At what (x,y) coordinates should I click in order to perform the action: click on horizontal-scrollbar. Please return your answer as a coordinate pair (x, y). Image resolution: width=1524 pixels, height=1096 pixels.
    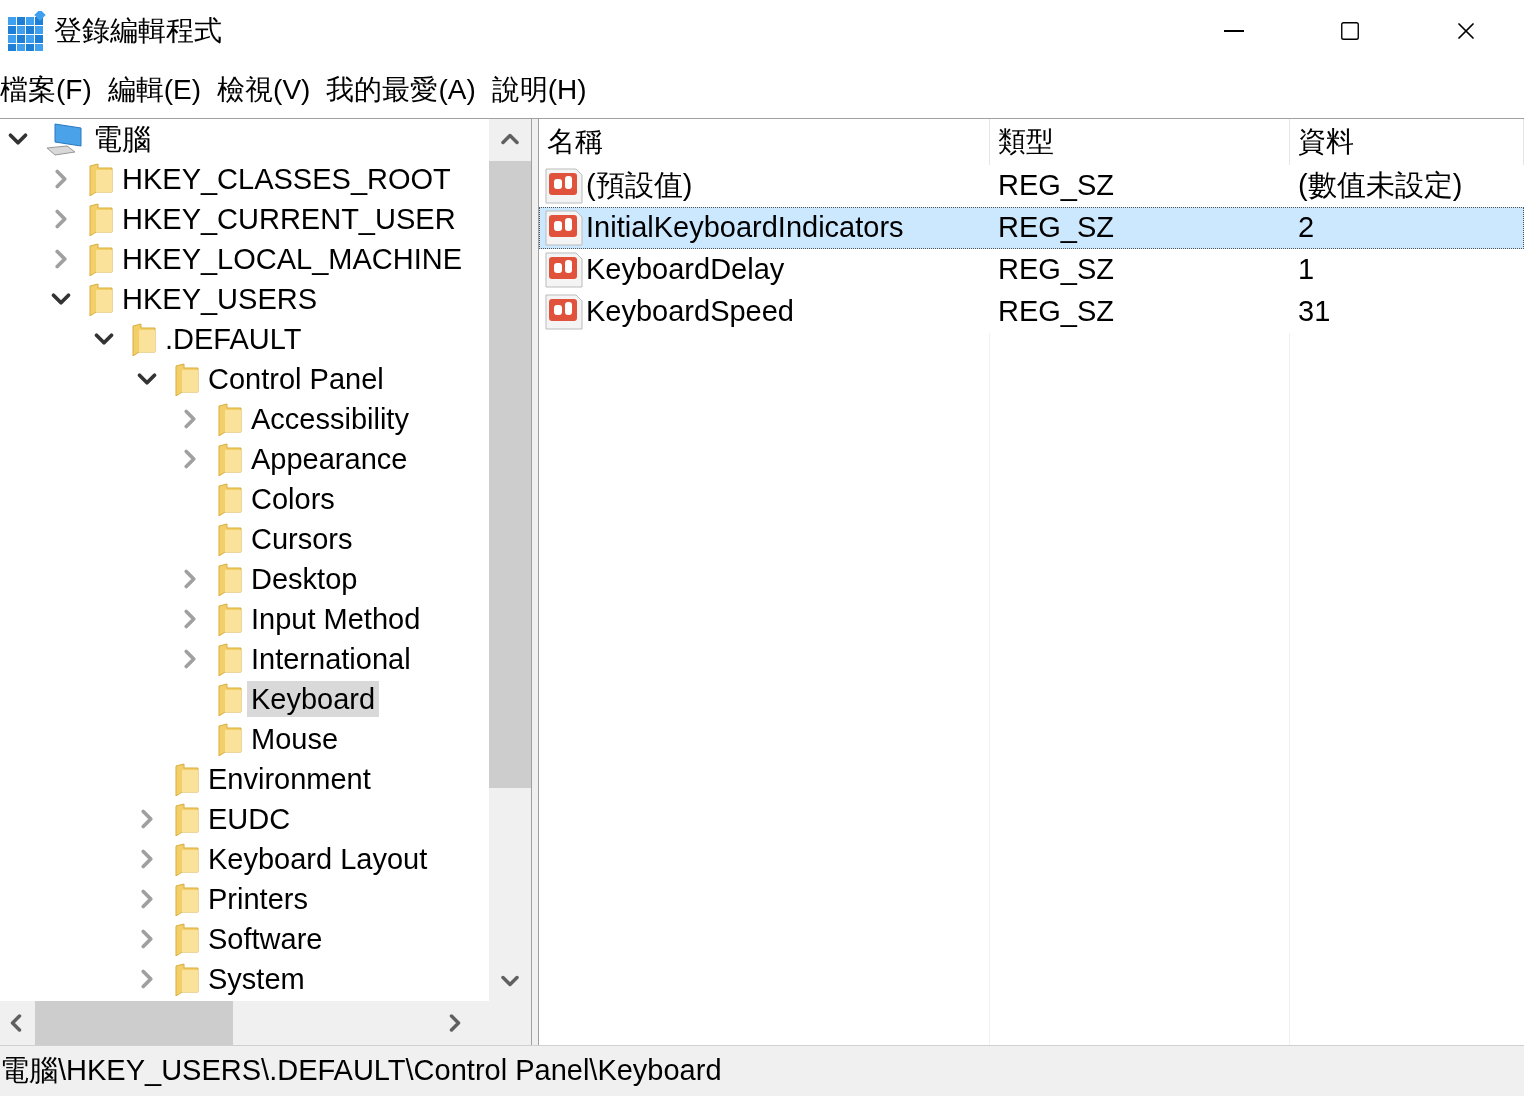
    Looking at the image, I should click on (265, 1023).